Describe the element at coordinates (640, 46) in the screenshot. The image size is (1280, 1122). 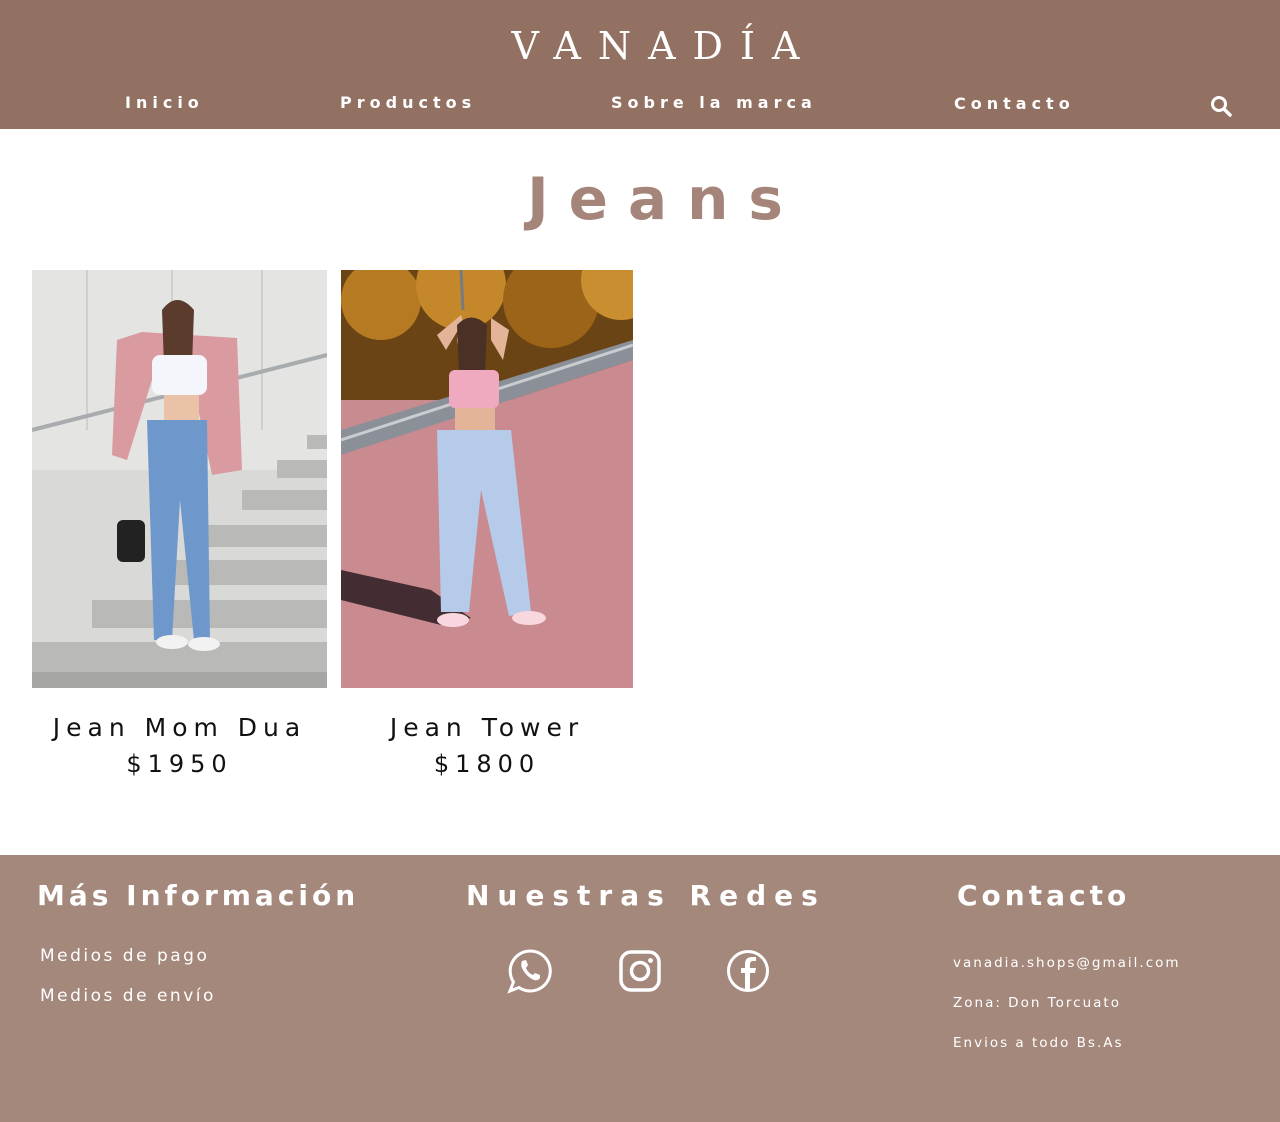
I see `brand-logo: VANADÍA` at that location.